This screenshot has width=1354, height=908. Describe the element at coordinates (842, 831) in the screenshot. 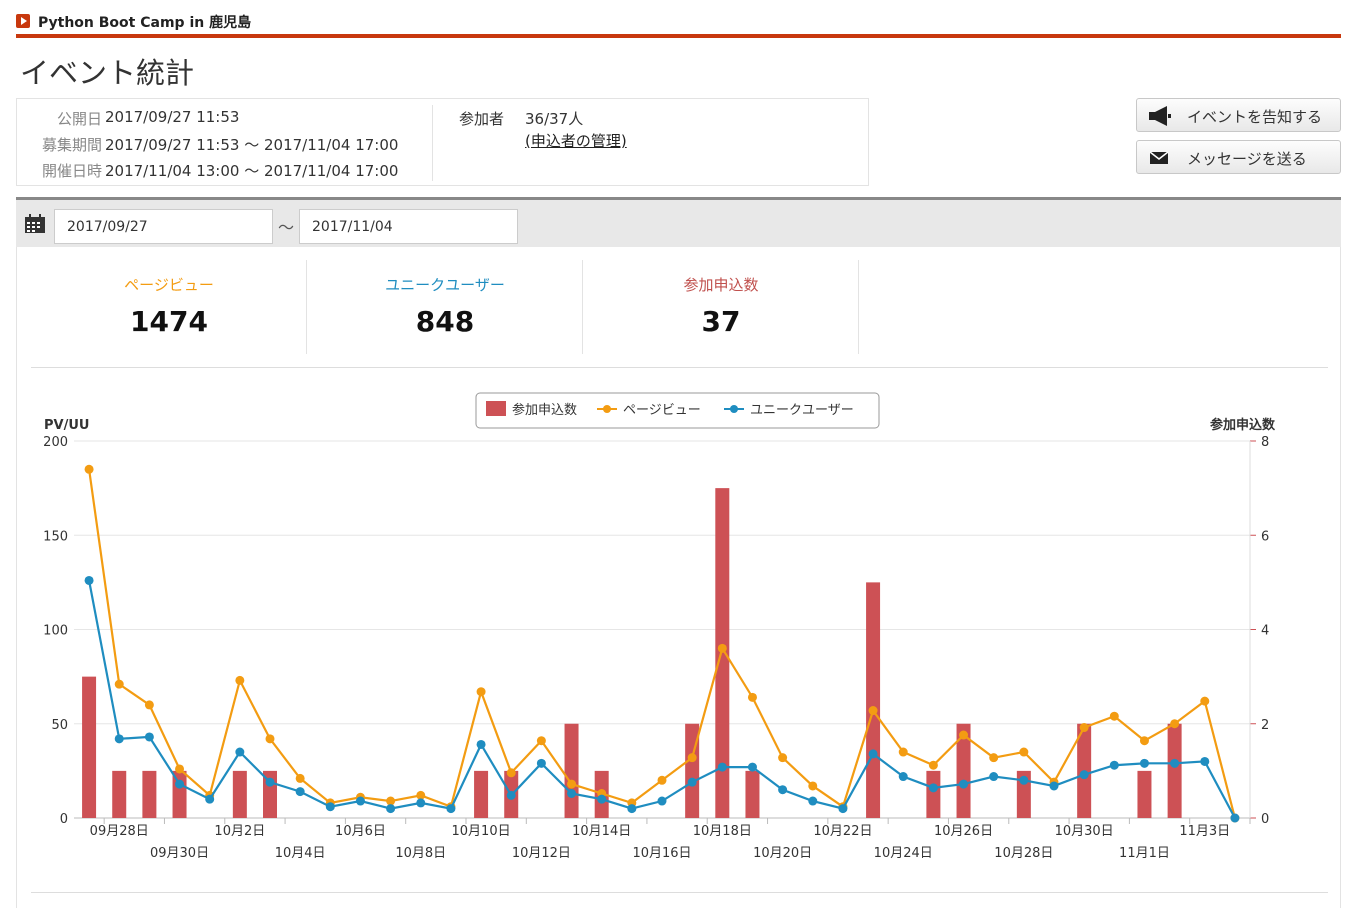

I see `x-tick-label: 10月22日` at that location.